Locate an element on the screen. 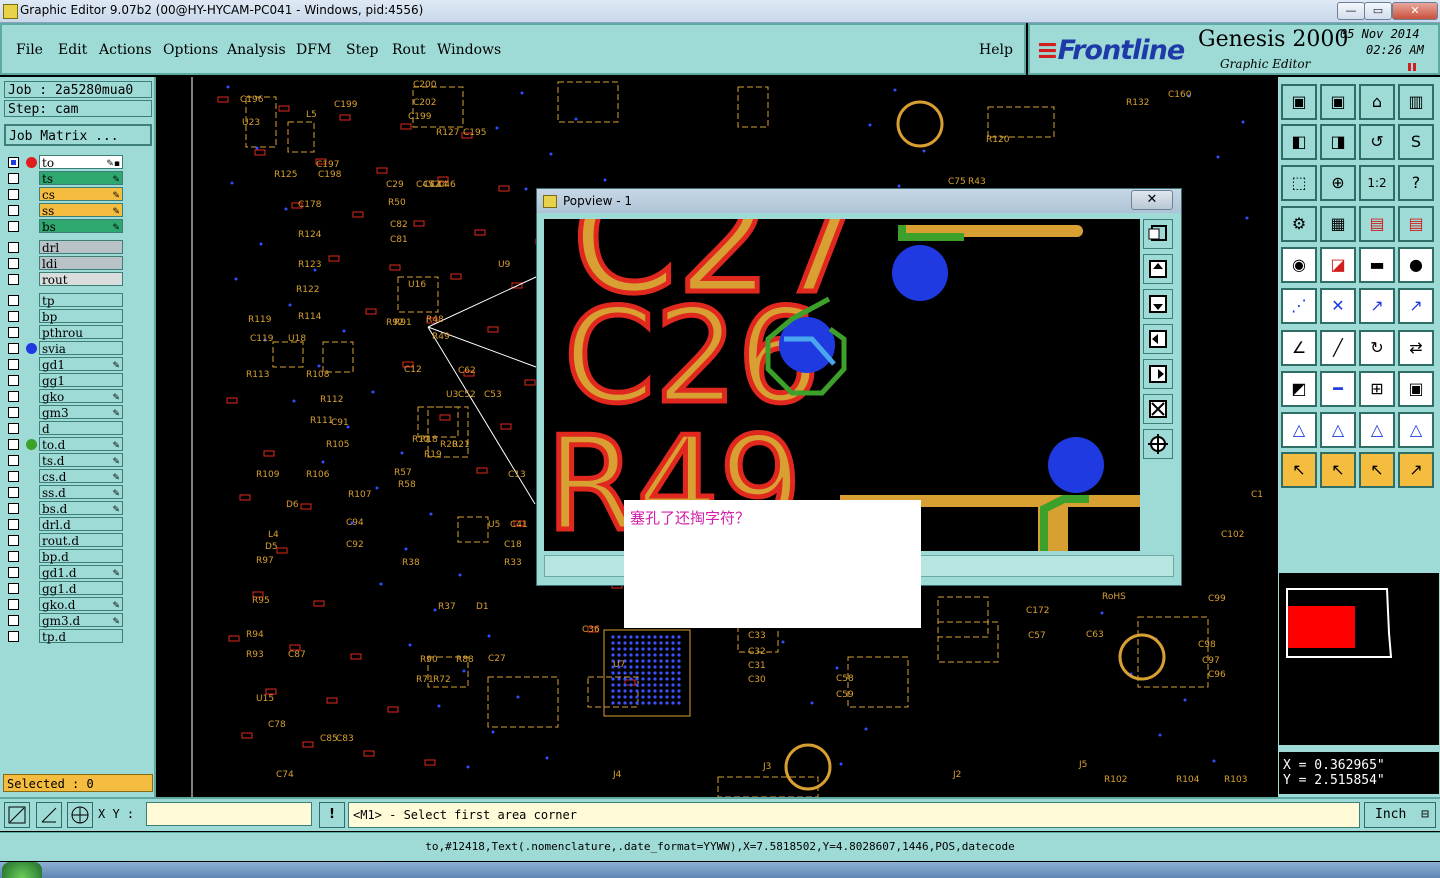 This screenshot has width=1440, height=878. layer-row: gm3 ✎ is located at coordinates (65, 412).